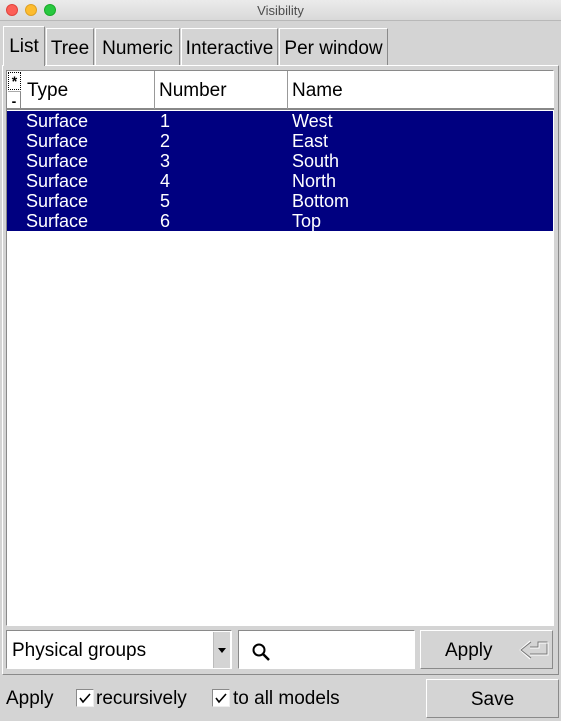 The image size is (561, 721). I want to click on row-number: 4, so click(165, 181).